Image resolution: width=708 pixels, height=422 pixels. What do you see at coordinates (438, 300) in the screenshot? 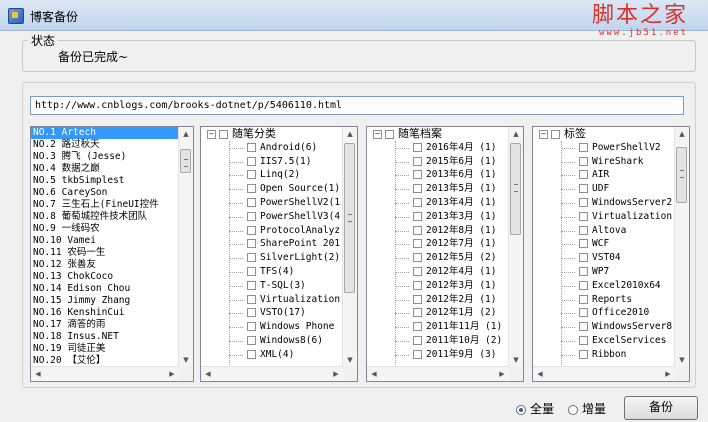
I see `tree-node: 2012年2月 (1)` at bounding box center [438, 300].